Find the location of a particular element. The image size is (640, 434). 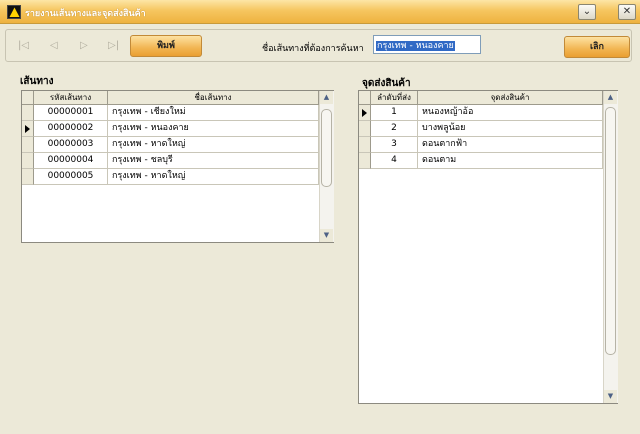

route-name-cell: กรุงเทพ - ชลบุรี is located at coordinates (213, 161).